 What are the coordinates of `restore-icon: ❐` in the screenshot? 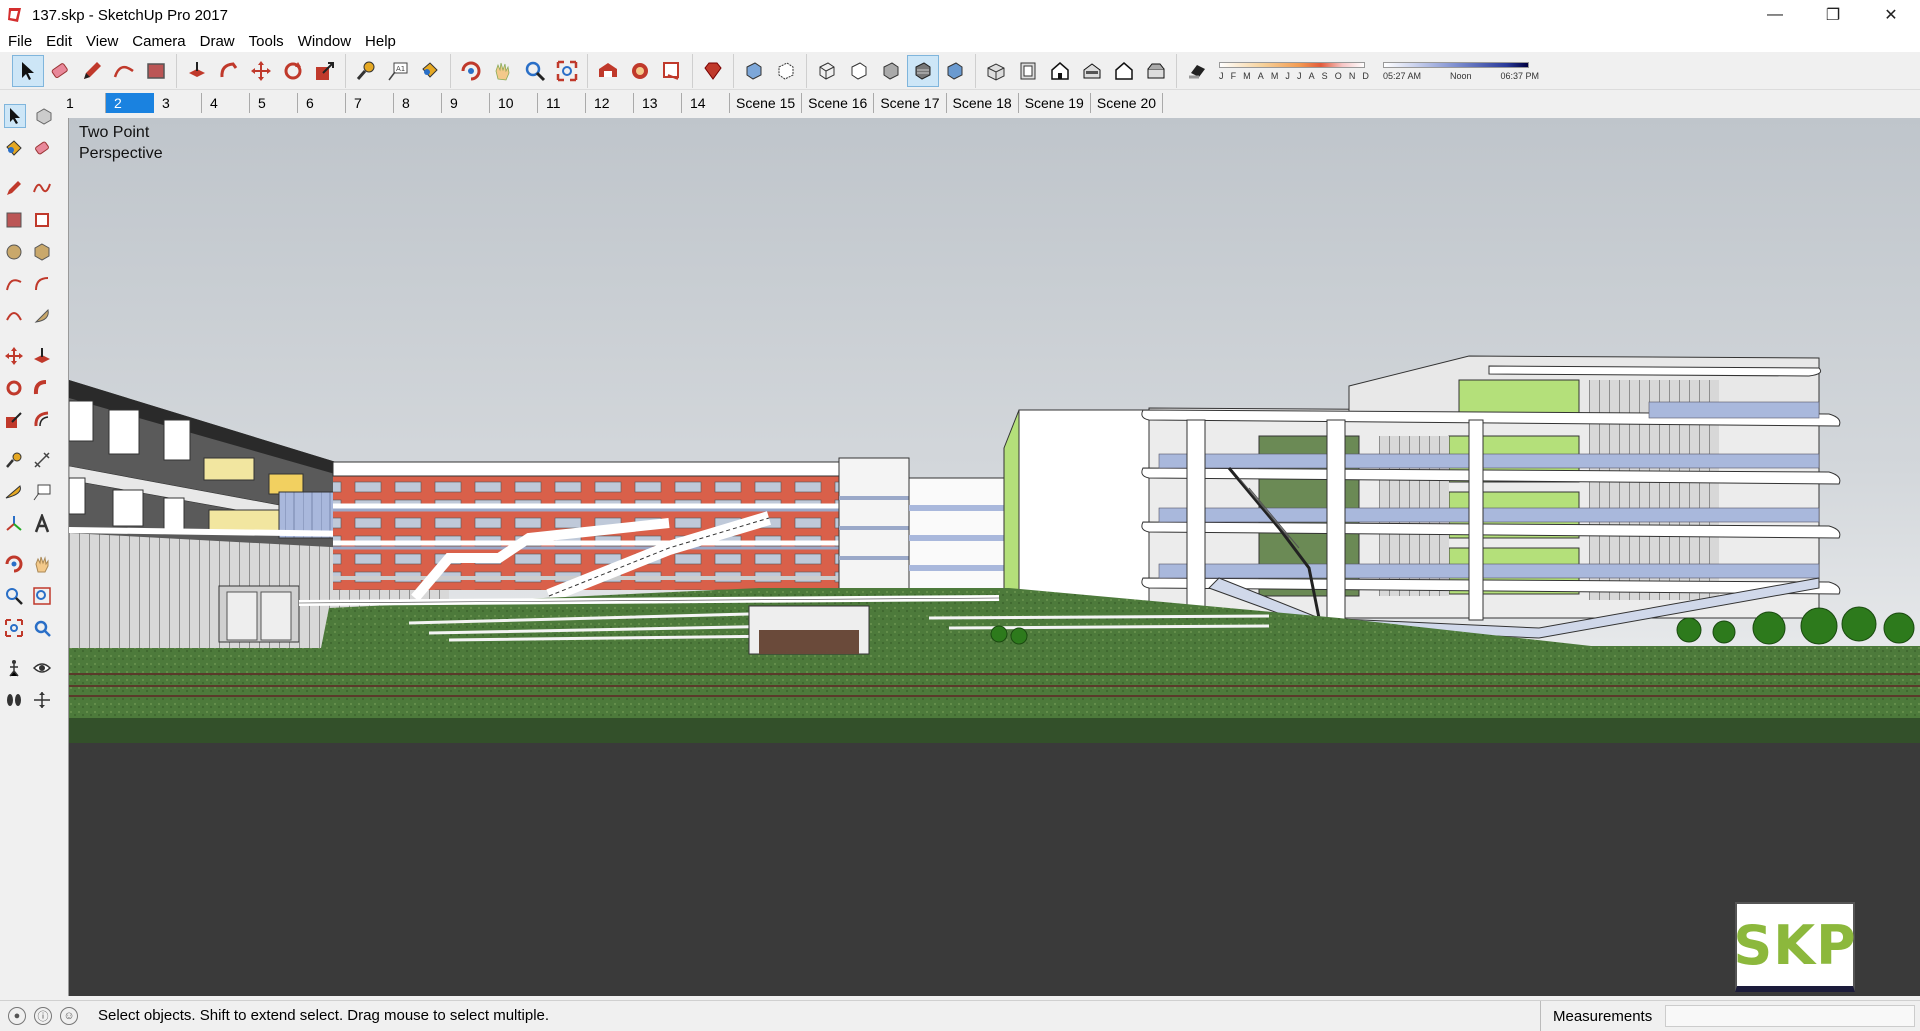 It's located at (1833, 15).